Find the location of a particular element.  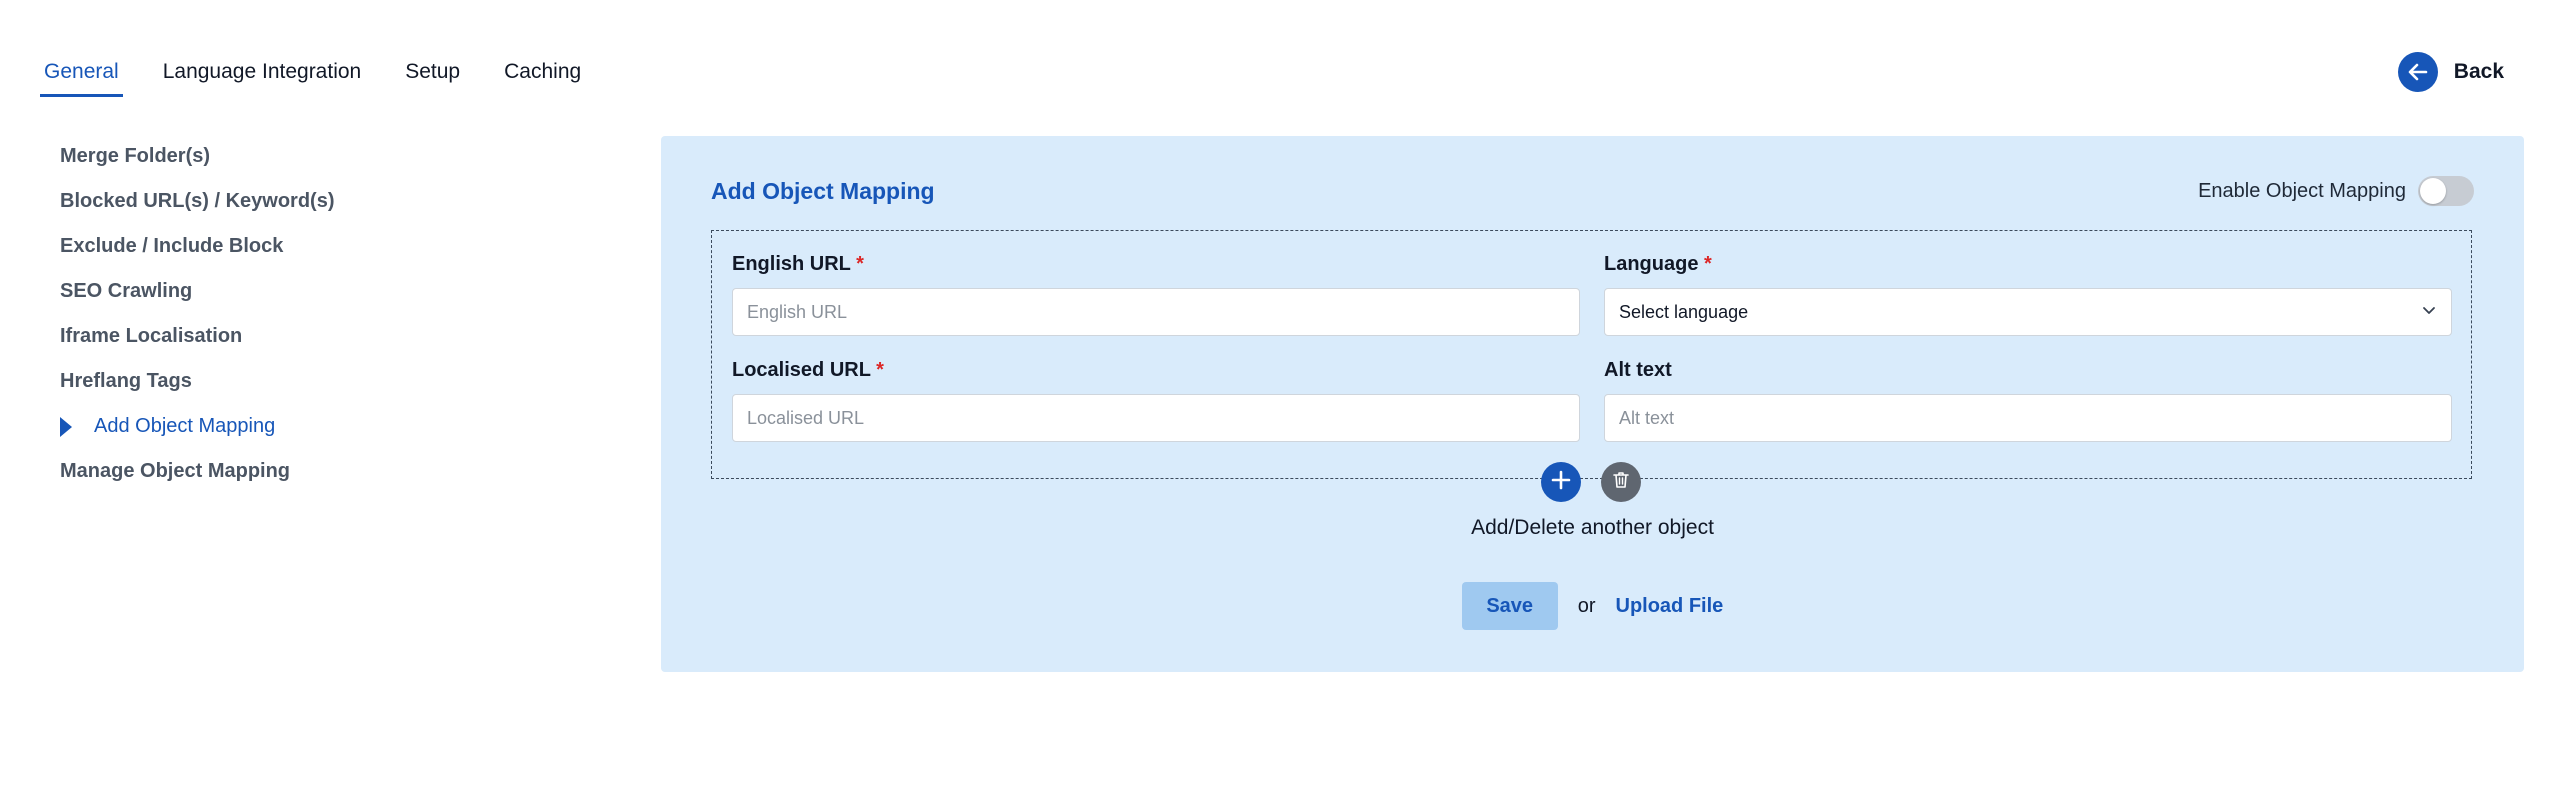

english-url-input is located at coordinates (1156, 312).